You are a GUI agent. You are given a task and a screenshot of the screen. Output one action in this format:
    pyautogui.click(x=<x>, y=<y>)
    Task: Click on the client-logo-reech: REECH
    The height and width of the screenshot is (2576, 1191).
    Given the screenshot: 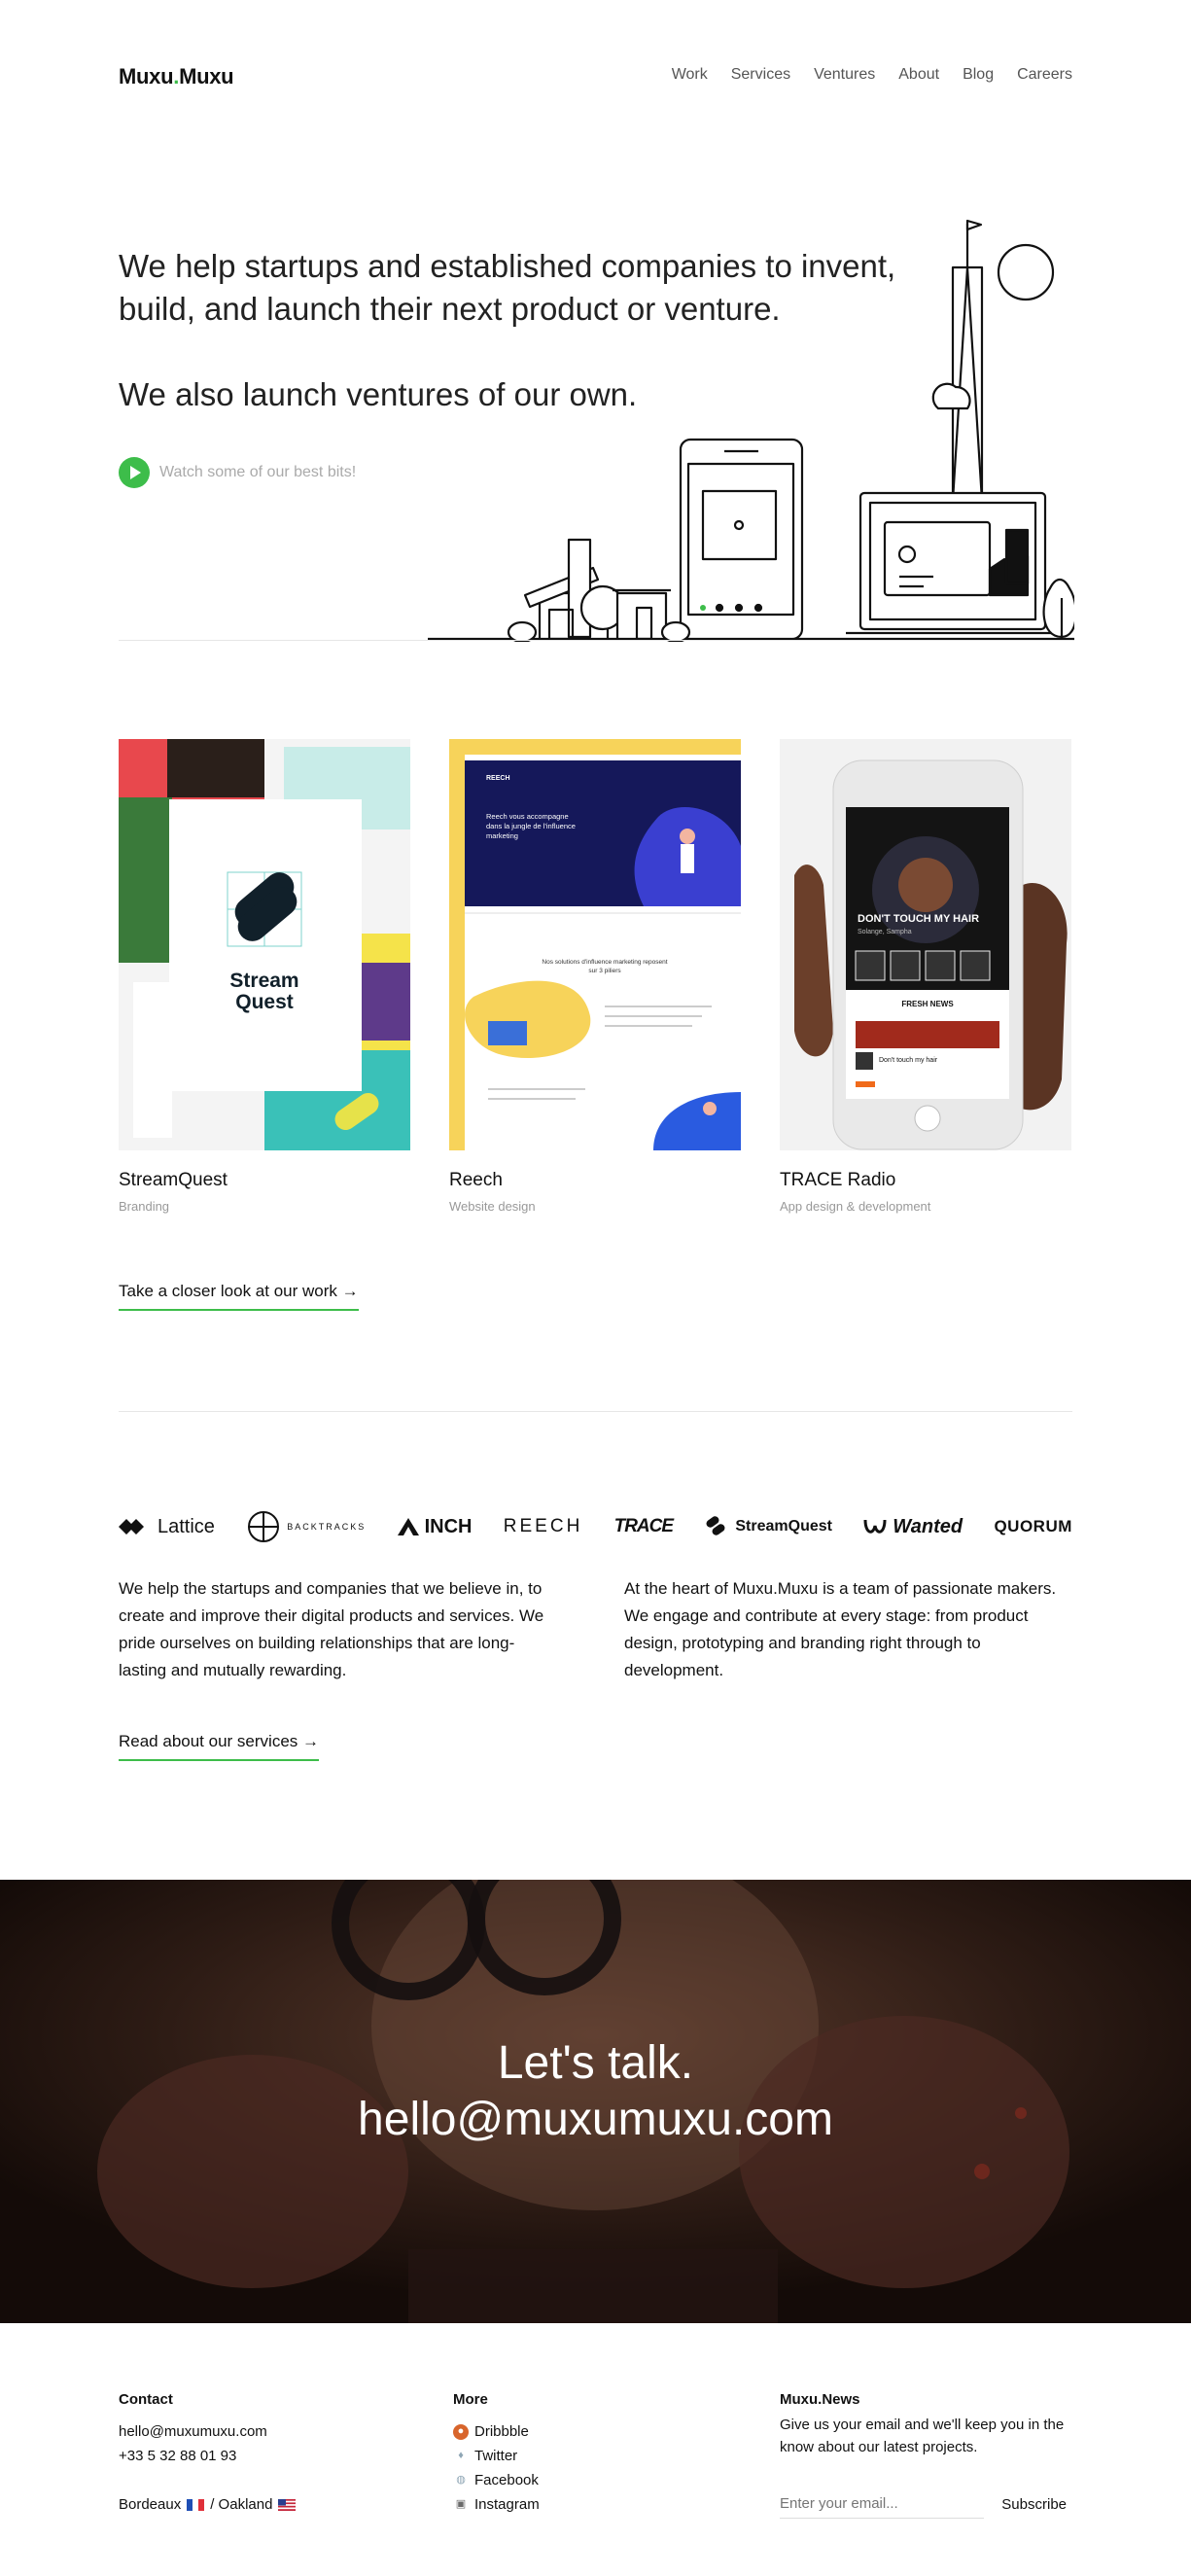 What is the action you would take?
    pyautogui.click(x=543, y=1526)
    